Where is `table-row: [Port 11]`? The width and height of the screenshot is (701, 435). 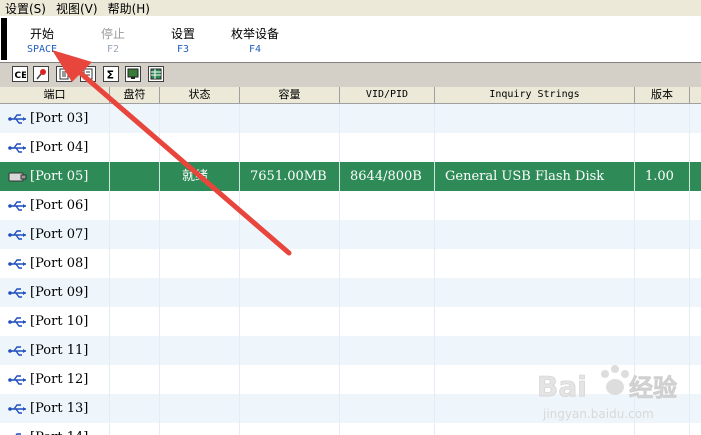
table-row: [Port 11] is located at coordinates (350, 350).